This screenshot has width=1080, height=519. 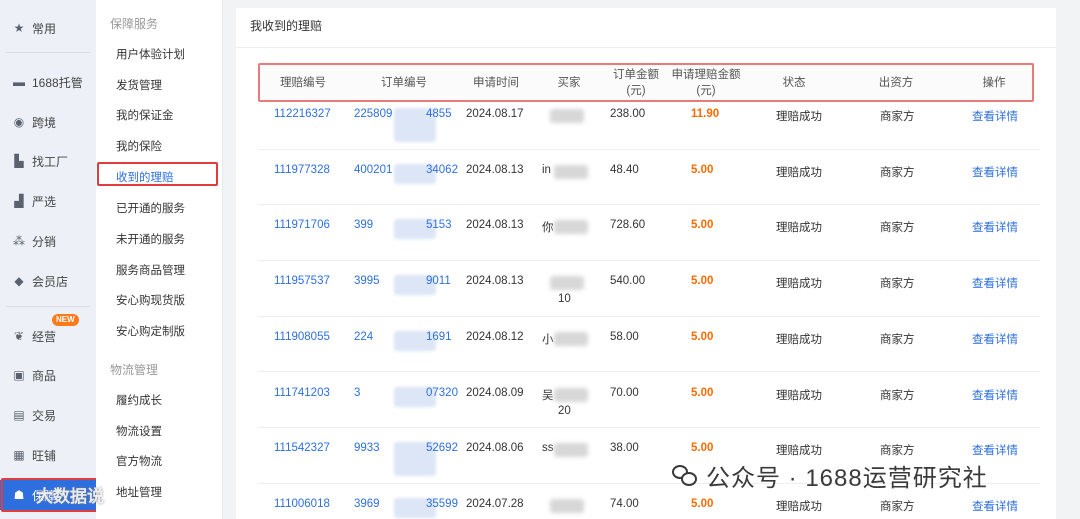 I want to click on menu-item-assured-custom: 安心购定制版, so click(x=150, y=331).